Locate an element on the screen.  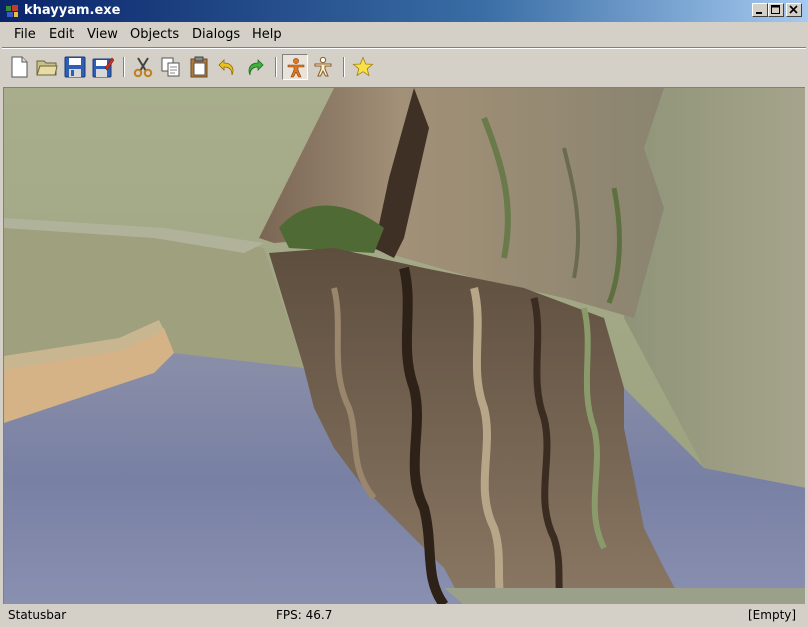
menu-view: View is located at coordinates (102, 35).